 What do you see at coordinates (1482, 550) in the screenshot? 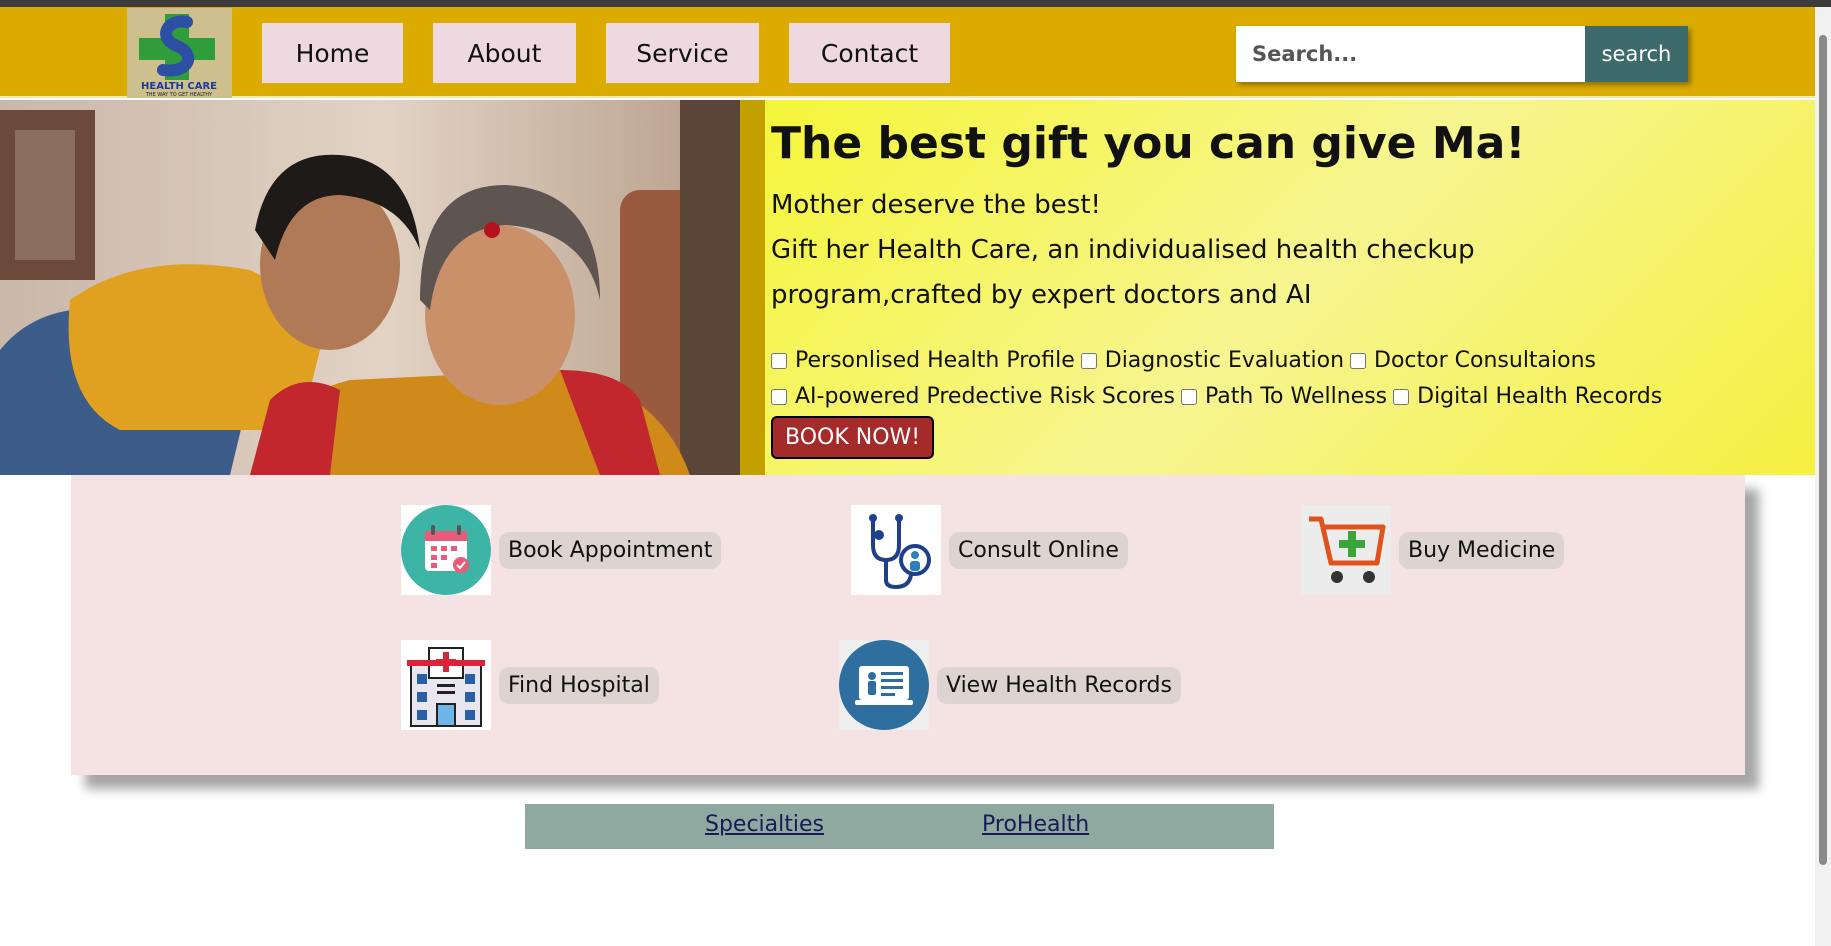
I see `service-label: Buy Medicine` at bounding box center [1482, 550].